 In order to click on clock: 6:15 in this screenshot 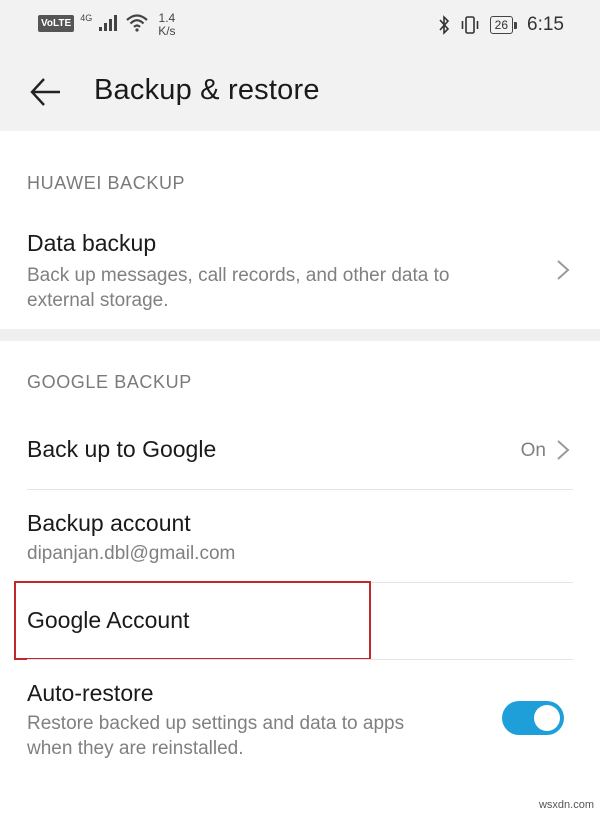, I will do `click(545, 24)`.